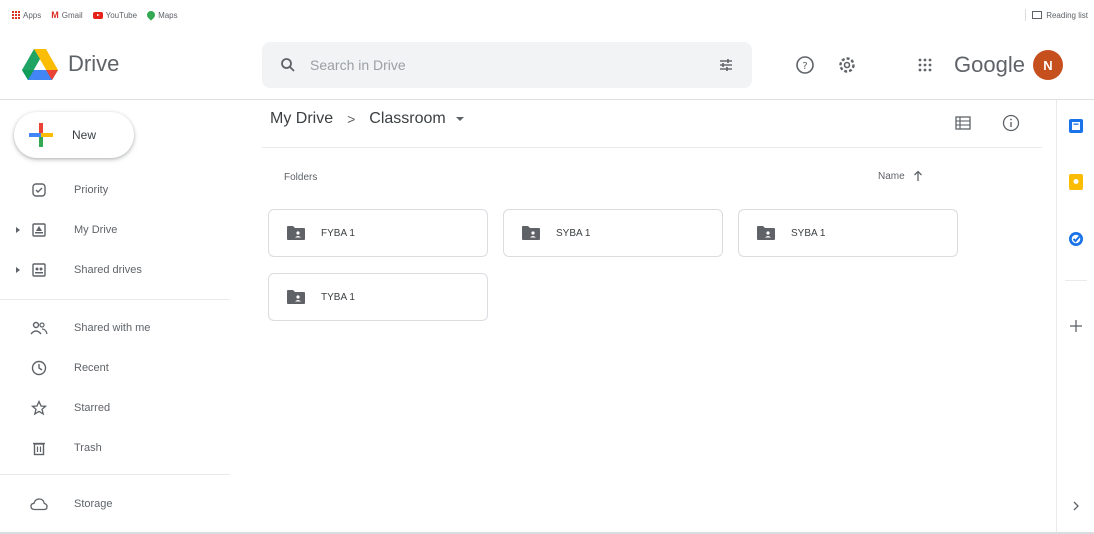 The width and height of the screenshot is (1094, 534). What do you see at coordinates (1076, 239) in the screenshot?
I see `tasks-icon` at bounding box center [1076, 239].